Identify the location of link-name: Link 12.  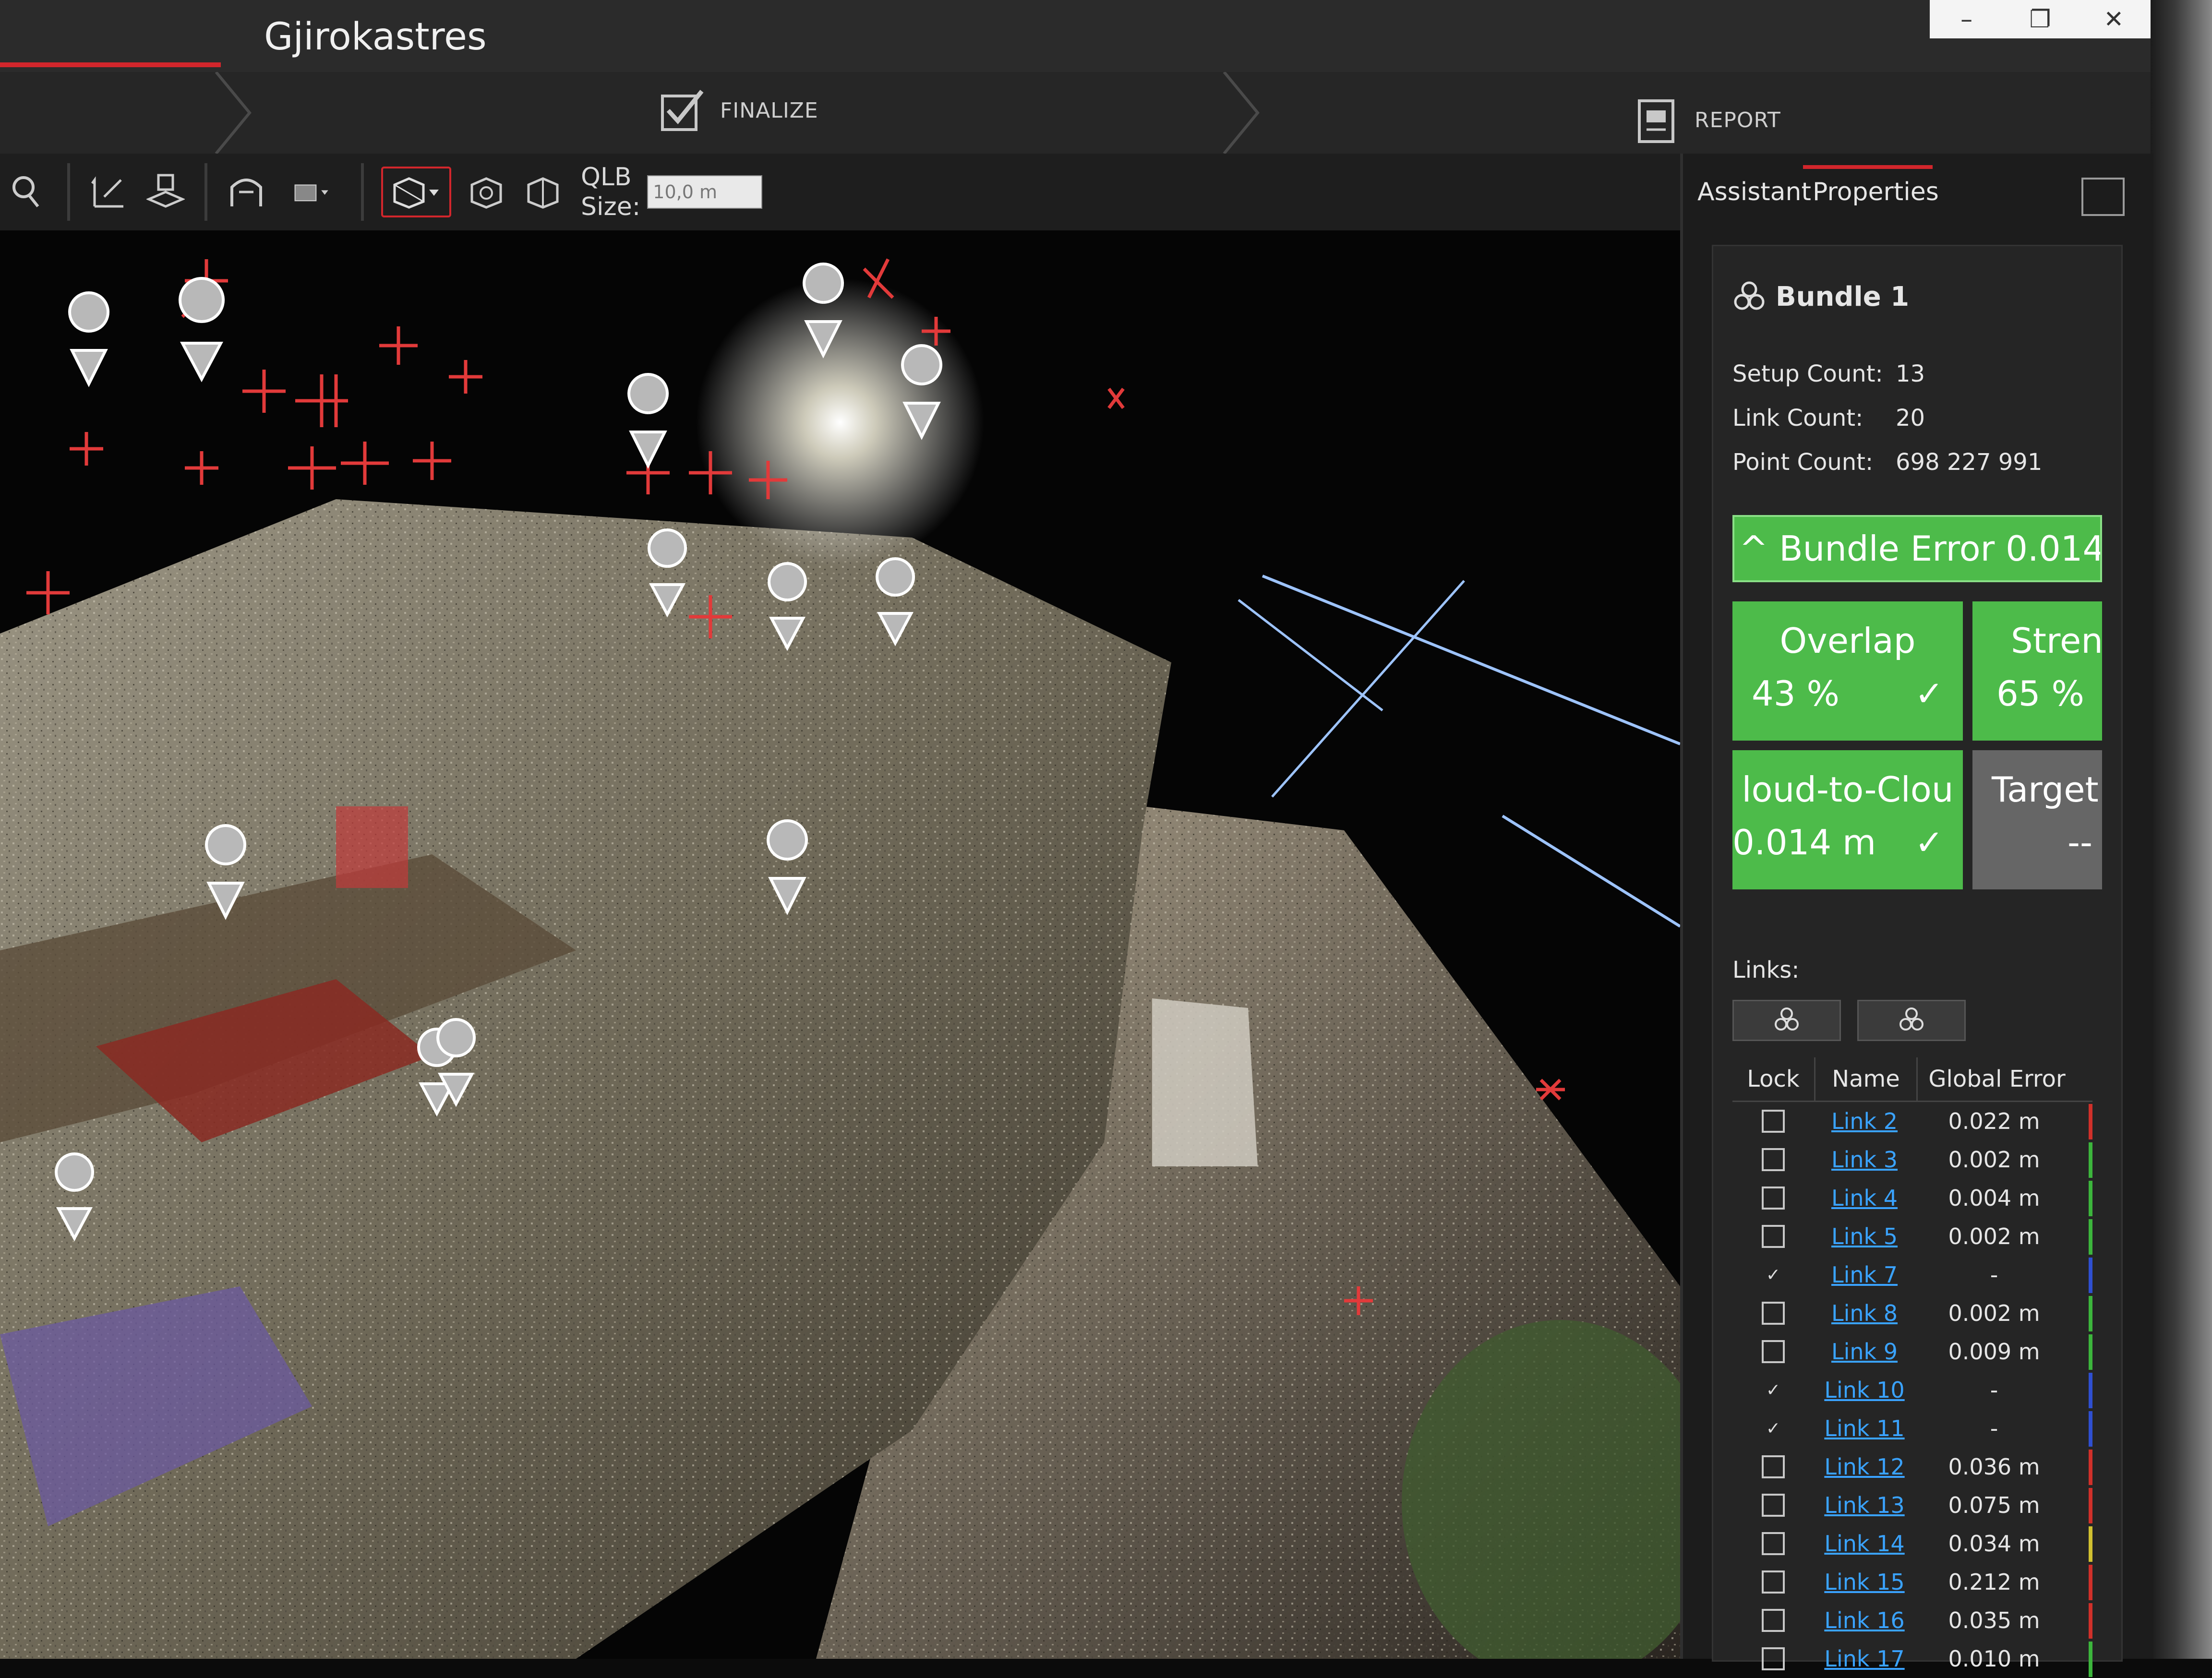
(1864, 1467).